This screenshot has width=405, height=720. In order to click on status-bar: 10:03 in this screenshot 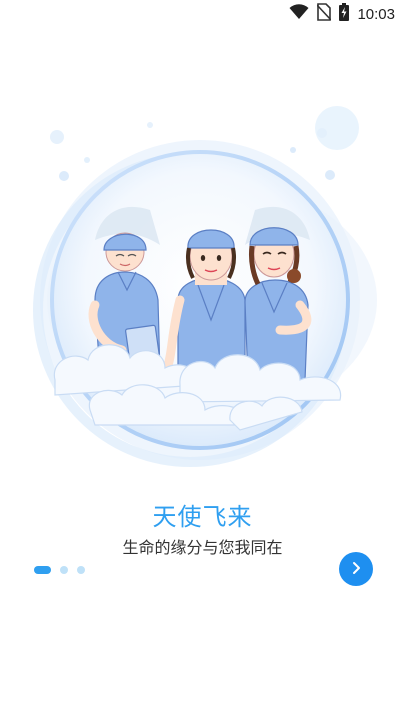, I will do `click(202, 14)`.